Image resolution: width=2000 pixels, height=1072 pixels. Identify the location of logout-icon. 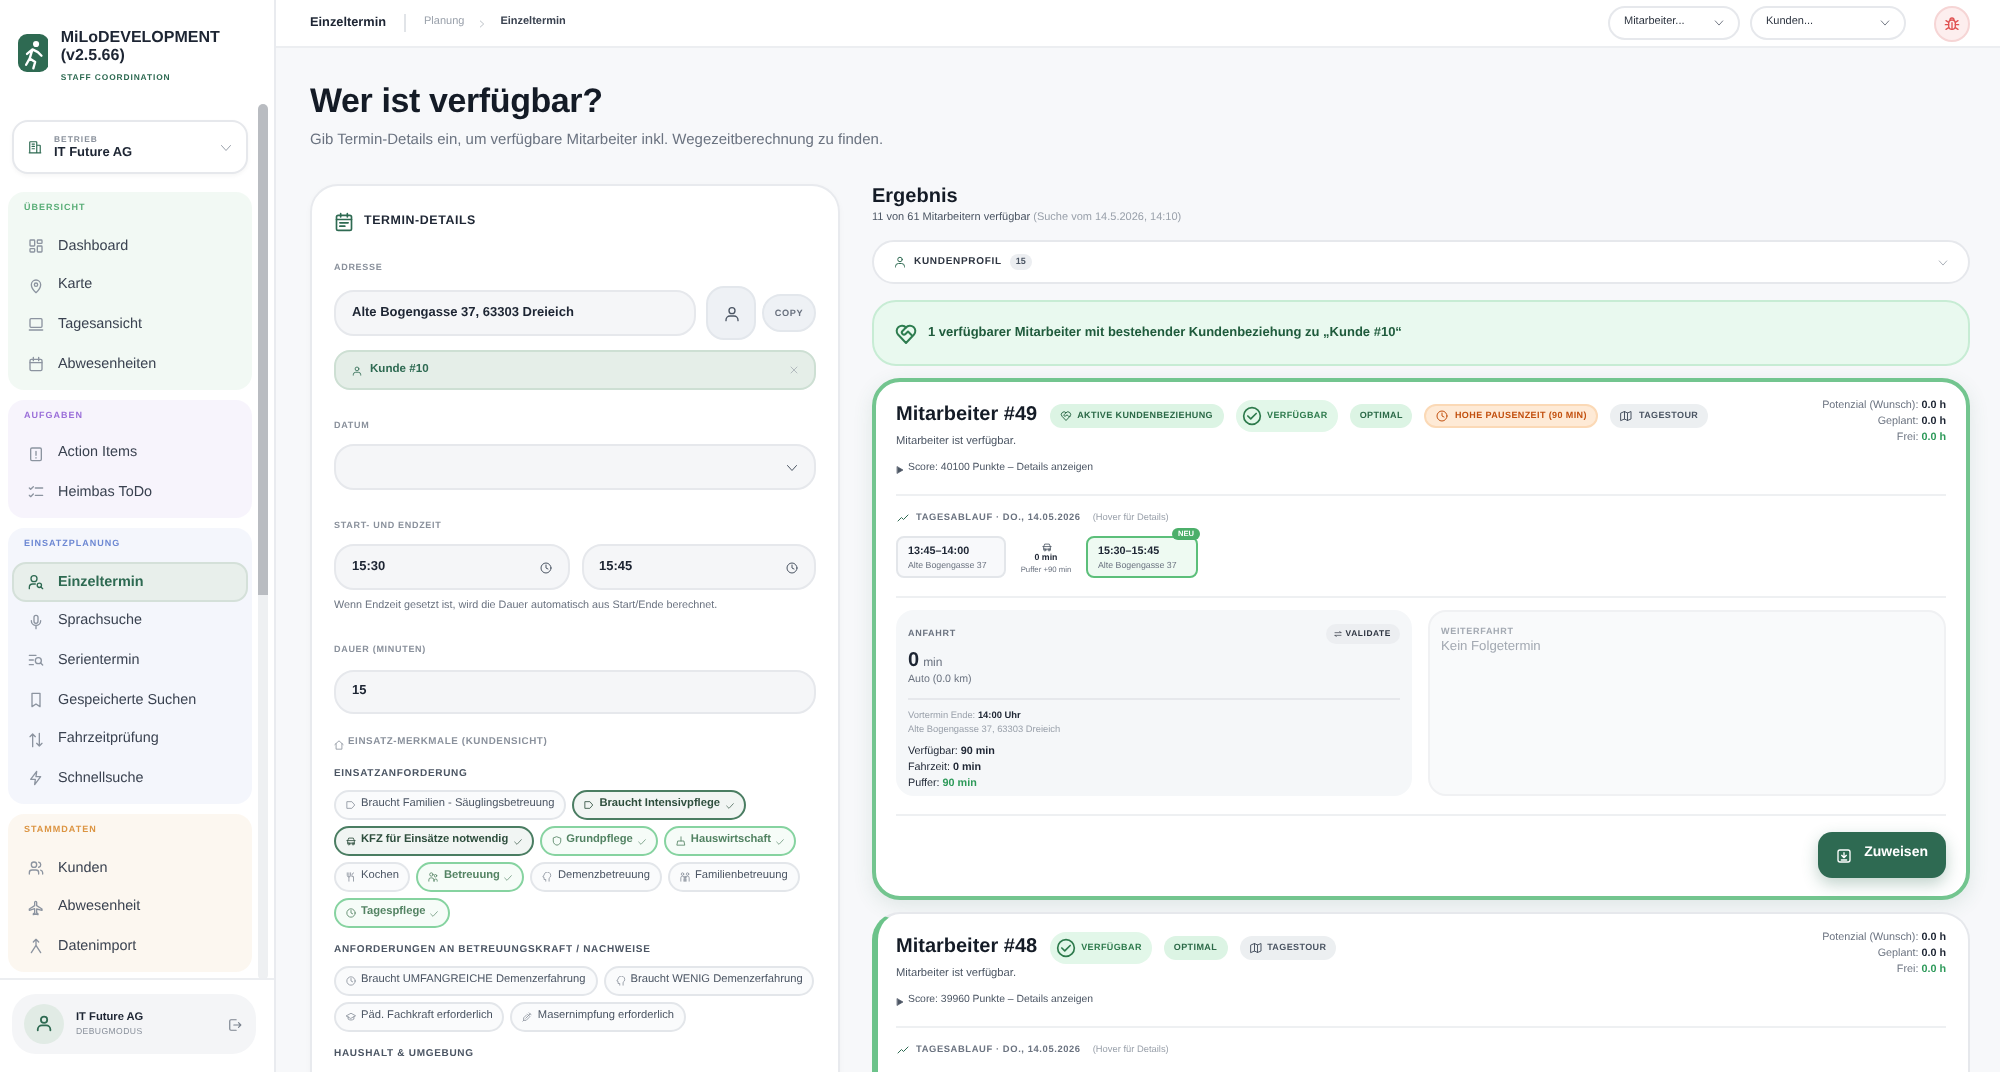
(235, 1024).